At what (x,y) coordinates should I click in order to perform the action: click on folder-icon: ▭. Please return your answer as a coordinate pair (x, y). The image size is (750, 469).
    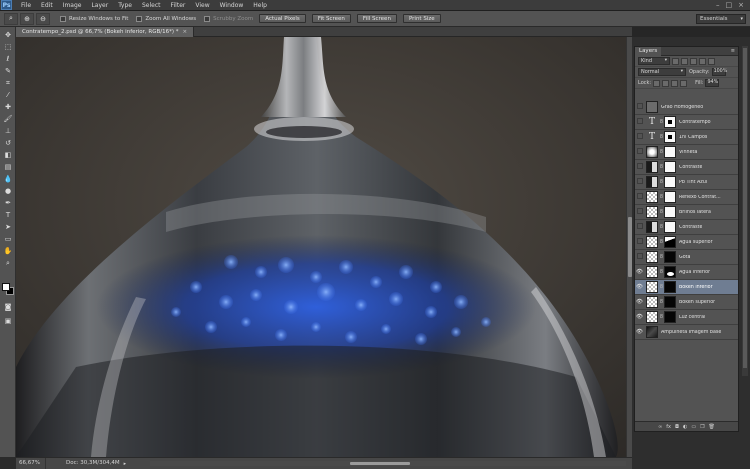
    Looking at the image, I should click on (693, 427).